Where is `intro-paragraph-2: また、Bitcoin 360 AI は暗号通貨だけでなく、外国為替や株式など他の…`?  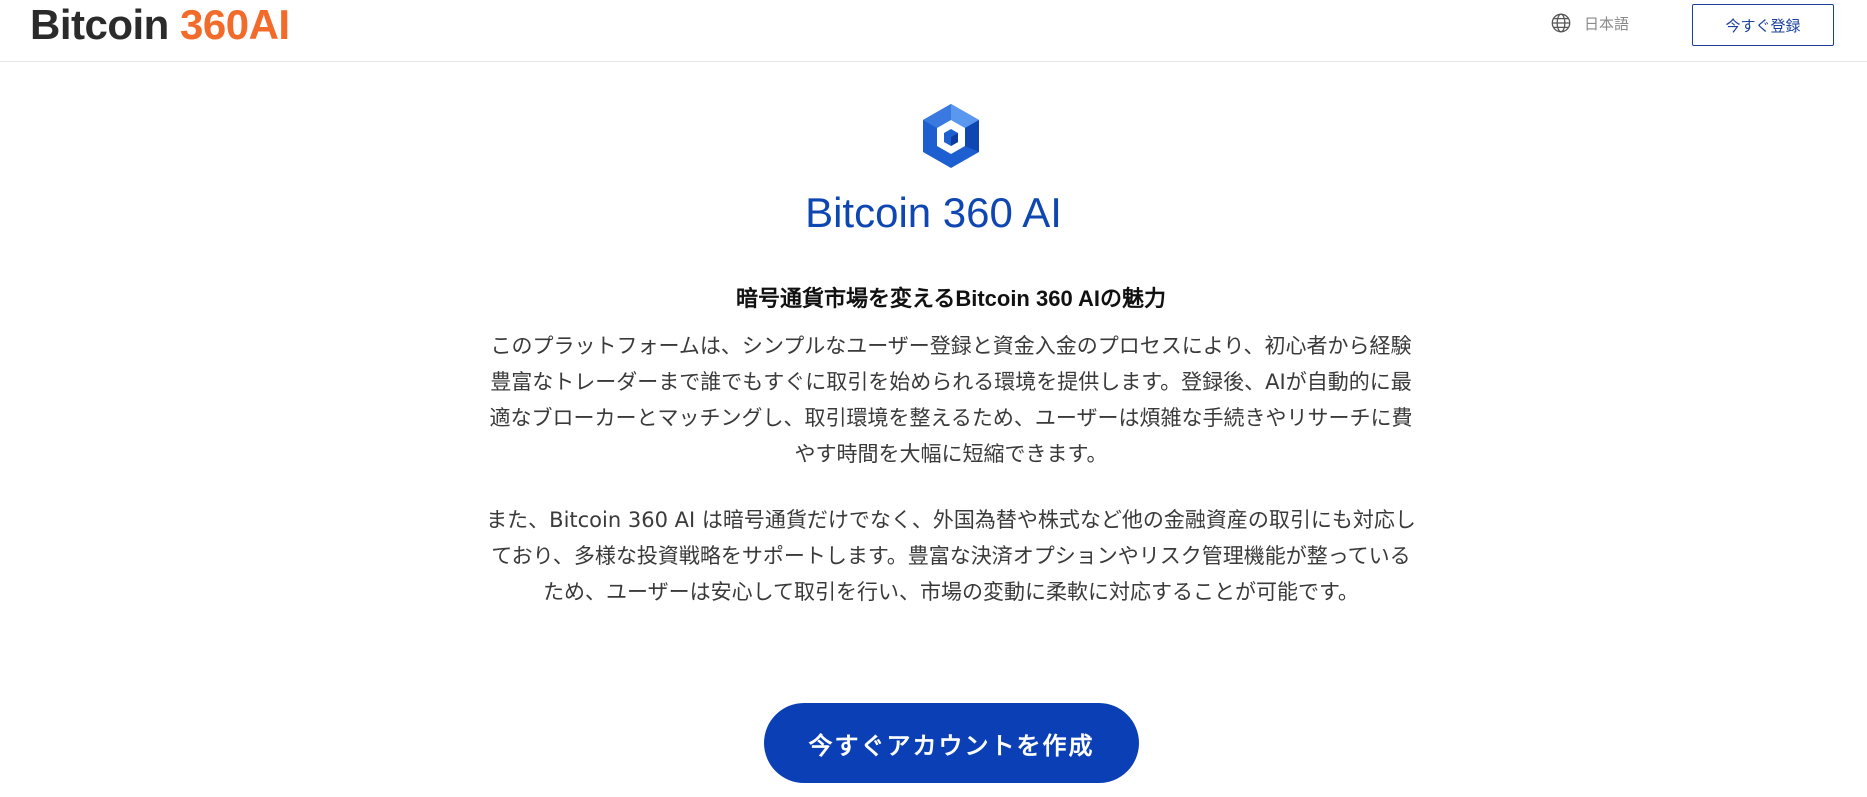
intro-paragraph-2: また、Bitcoin 360 AI は暗号通貨だけでなく、外国為替や株式など他の… is located at coordinates (951, 556).